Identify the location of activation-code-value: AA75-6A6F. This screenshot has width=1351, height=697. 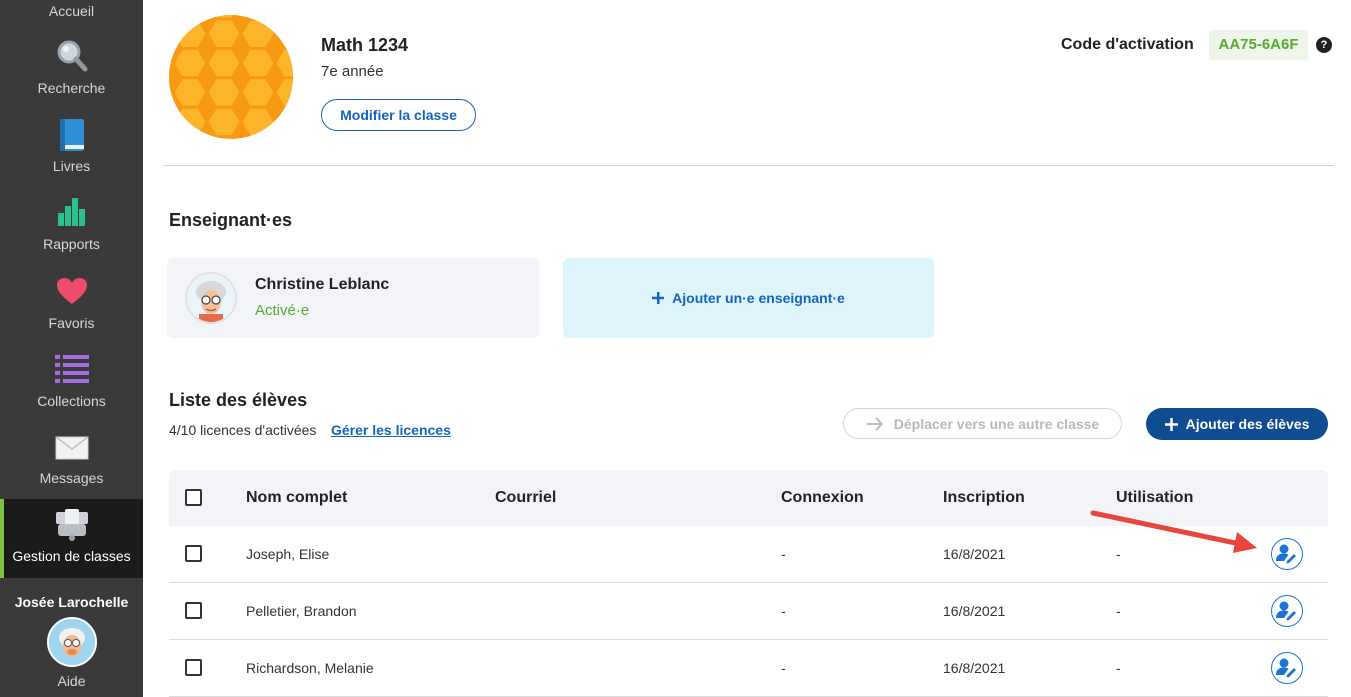
(1258, 45).